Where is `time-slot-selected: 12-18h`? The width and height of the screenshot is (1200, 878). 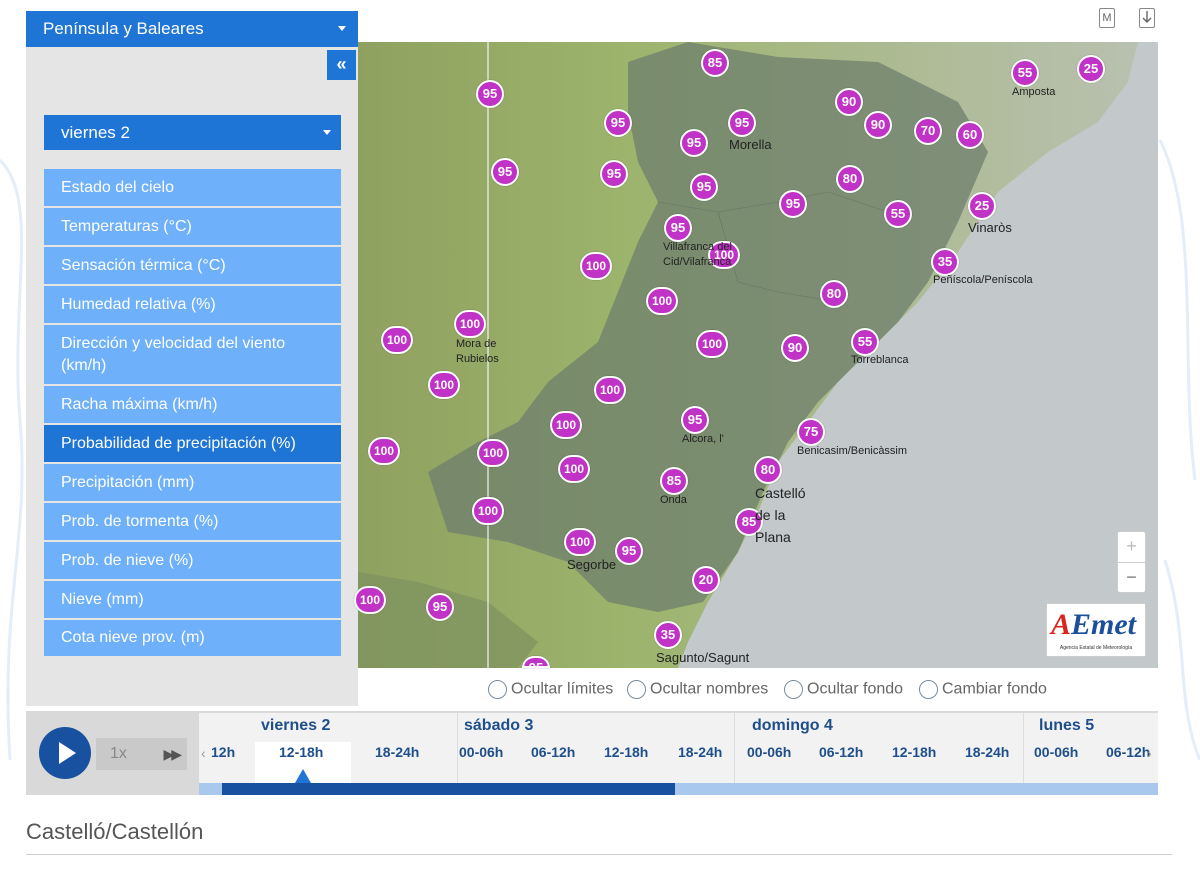 time-slot-selected: 12-18h is located at coordinates (301, 752).